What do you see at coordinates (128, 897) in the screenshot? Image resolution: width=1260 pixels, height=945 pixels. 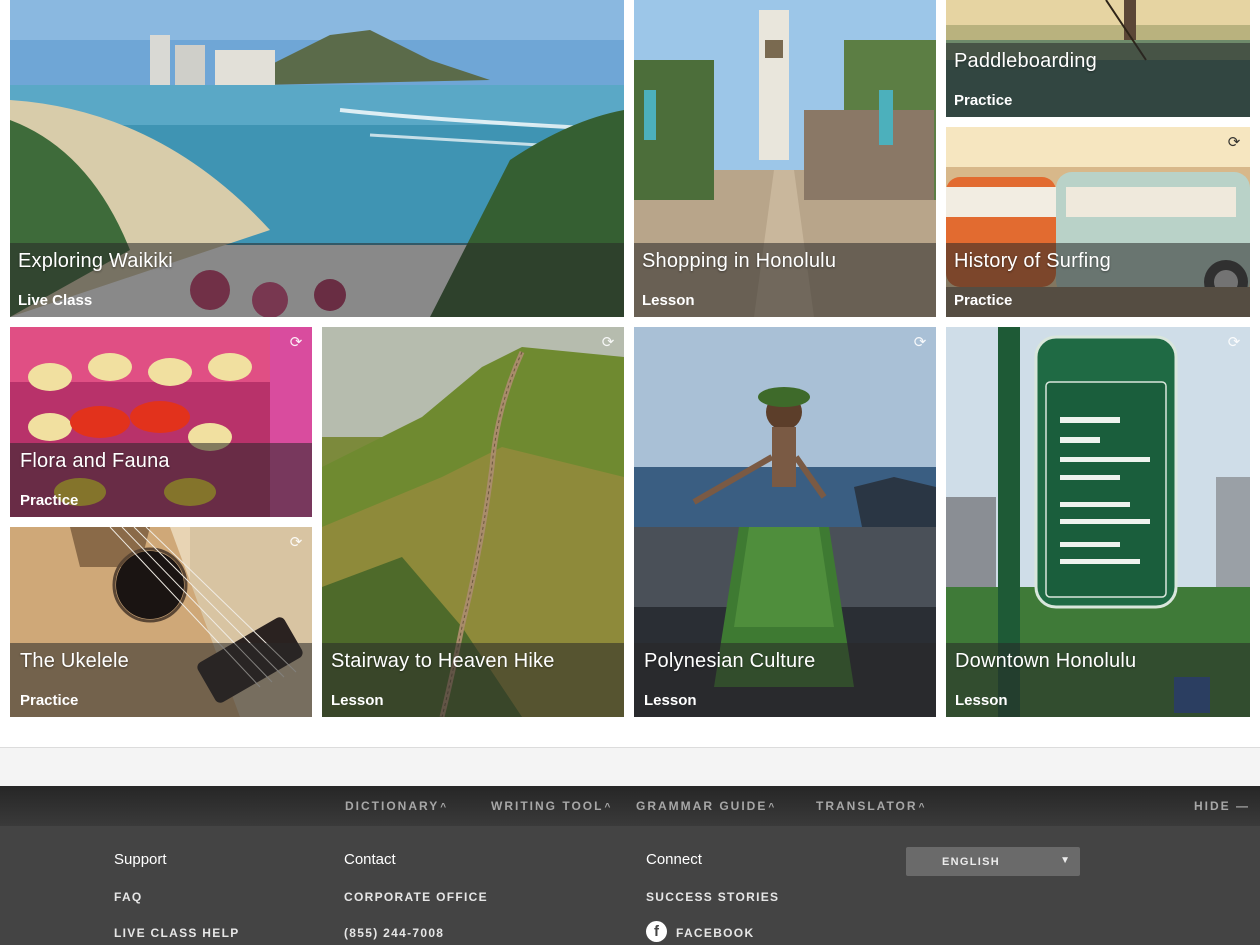 I see `faq-link: FAQ` at bounding box center [128, 897].